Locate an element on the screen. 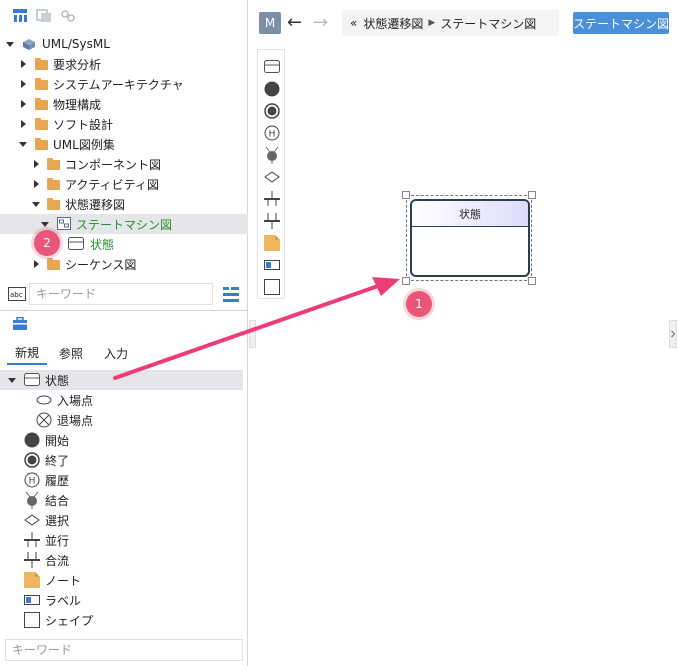 The height and width of the screenshot is (666, 677). palette-item-history: H 履歴 is located at coordinates (121, 480).